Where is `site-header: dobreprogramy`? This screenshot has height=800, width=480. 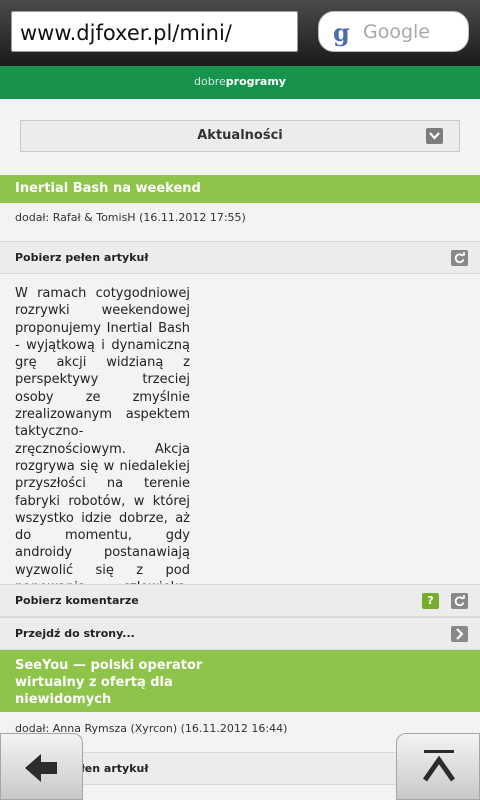 site-header: dobreprogramy is located at coordinates (240, 82).